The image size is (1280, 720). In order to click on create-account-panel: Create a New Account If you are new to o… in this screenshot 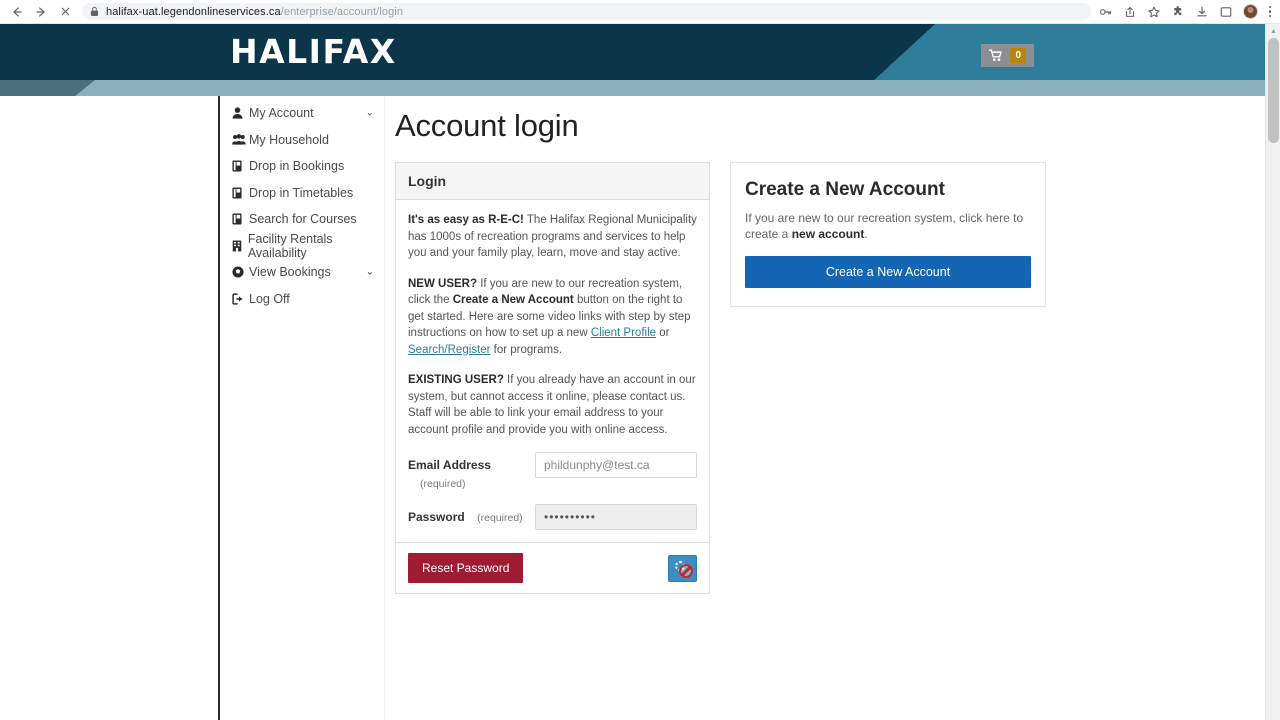, I will do `click(888, 234)`.